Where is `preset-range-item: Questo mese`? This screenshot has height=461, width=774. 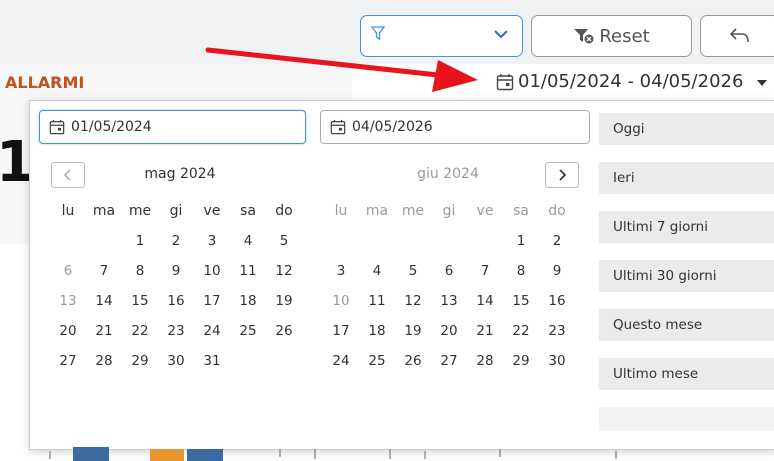
preset-range-item: Questo mese is located at coordinates (686, 325).